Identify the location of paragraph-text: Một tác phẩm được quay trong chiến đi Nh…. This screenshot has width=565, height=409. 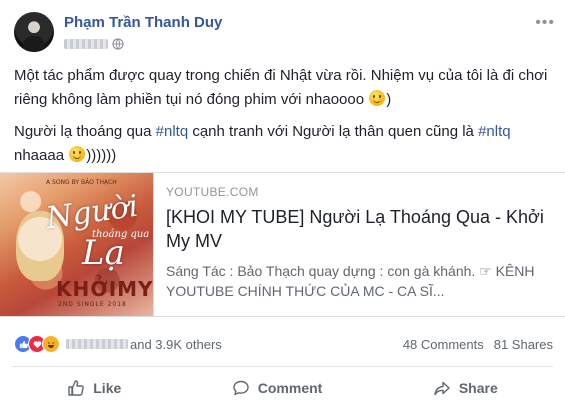
(281, 87).